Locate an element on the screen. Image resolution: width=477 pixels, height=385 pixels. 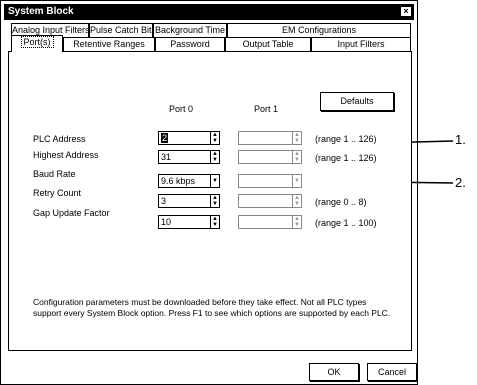
baud-rate-port1-select: ▼ is located at coordinates (270, 181).